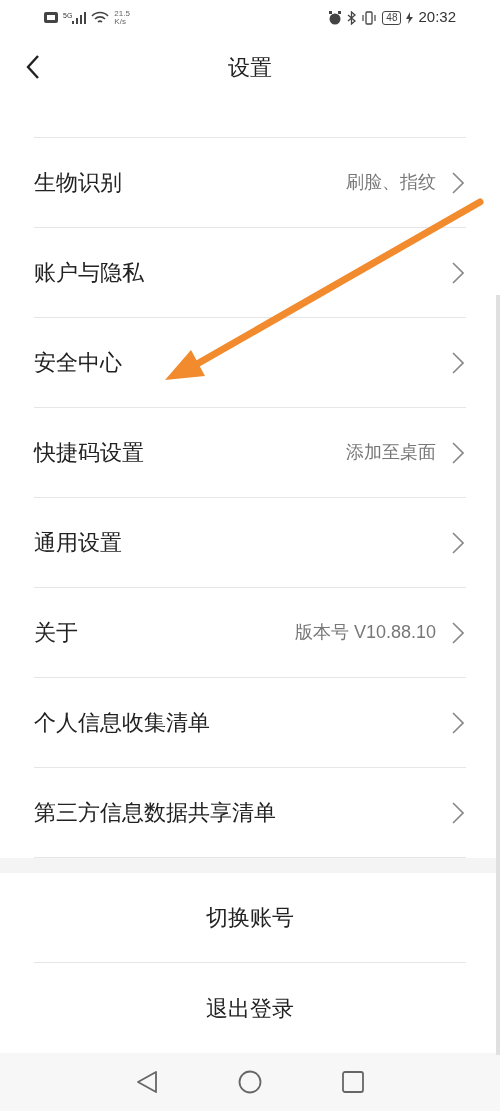 This screenshot has width=500, height=1111. I want to click on charging-icon, so click(410, 17).